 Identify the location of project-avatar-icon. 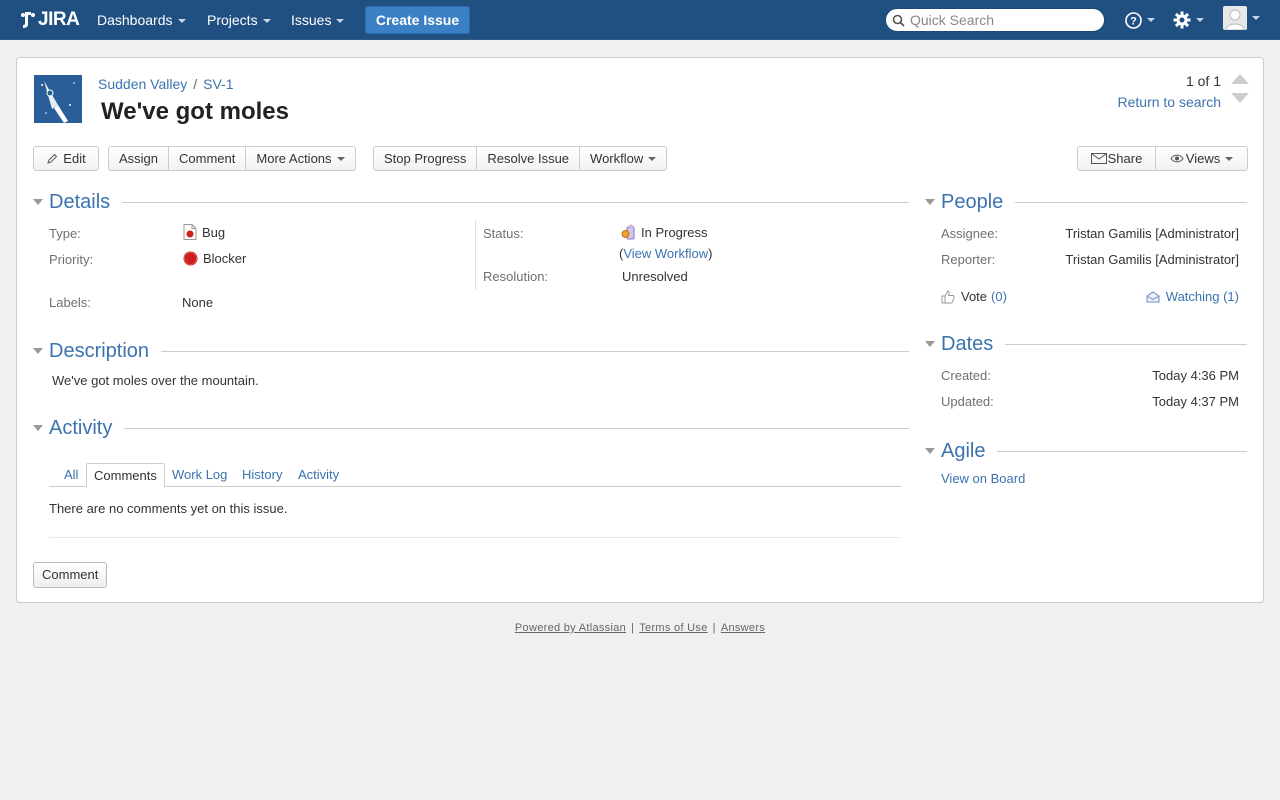
(58, 99).